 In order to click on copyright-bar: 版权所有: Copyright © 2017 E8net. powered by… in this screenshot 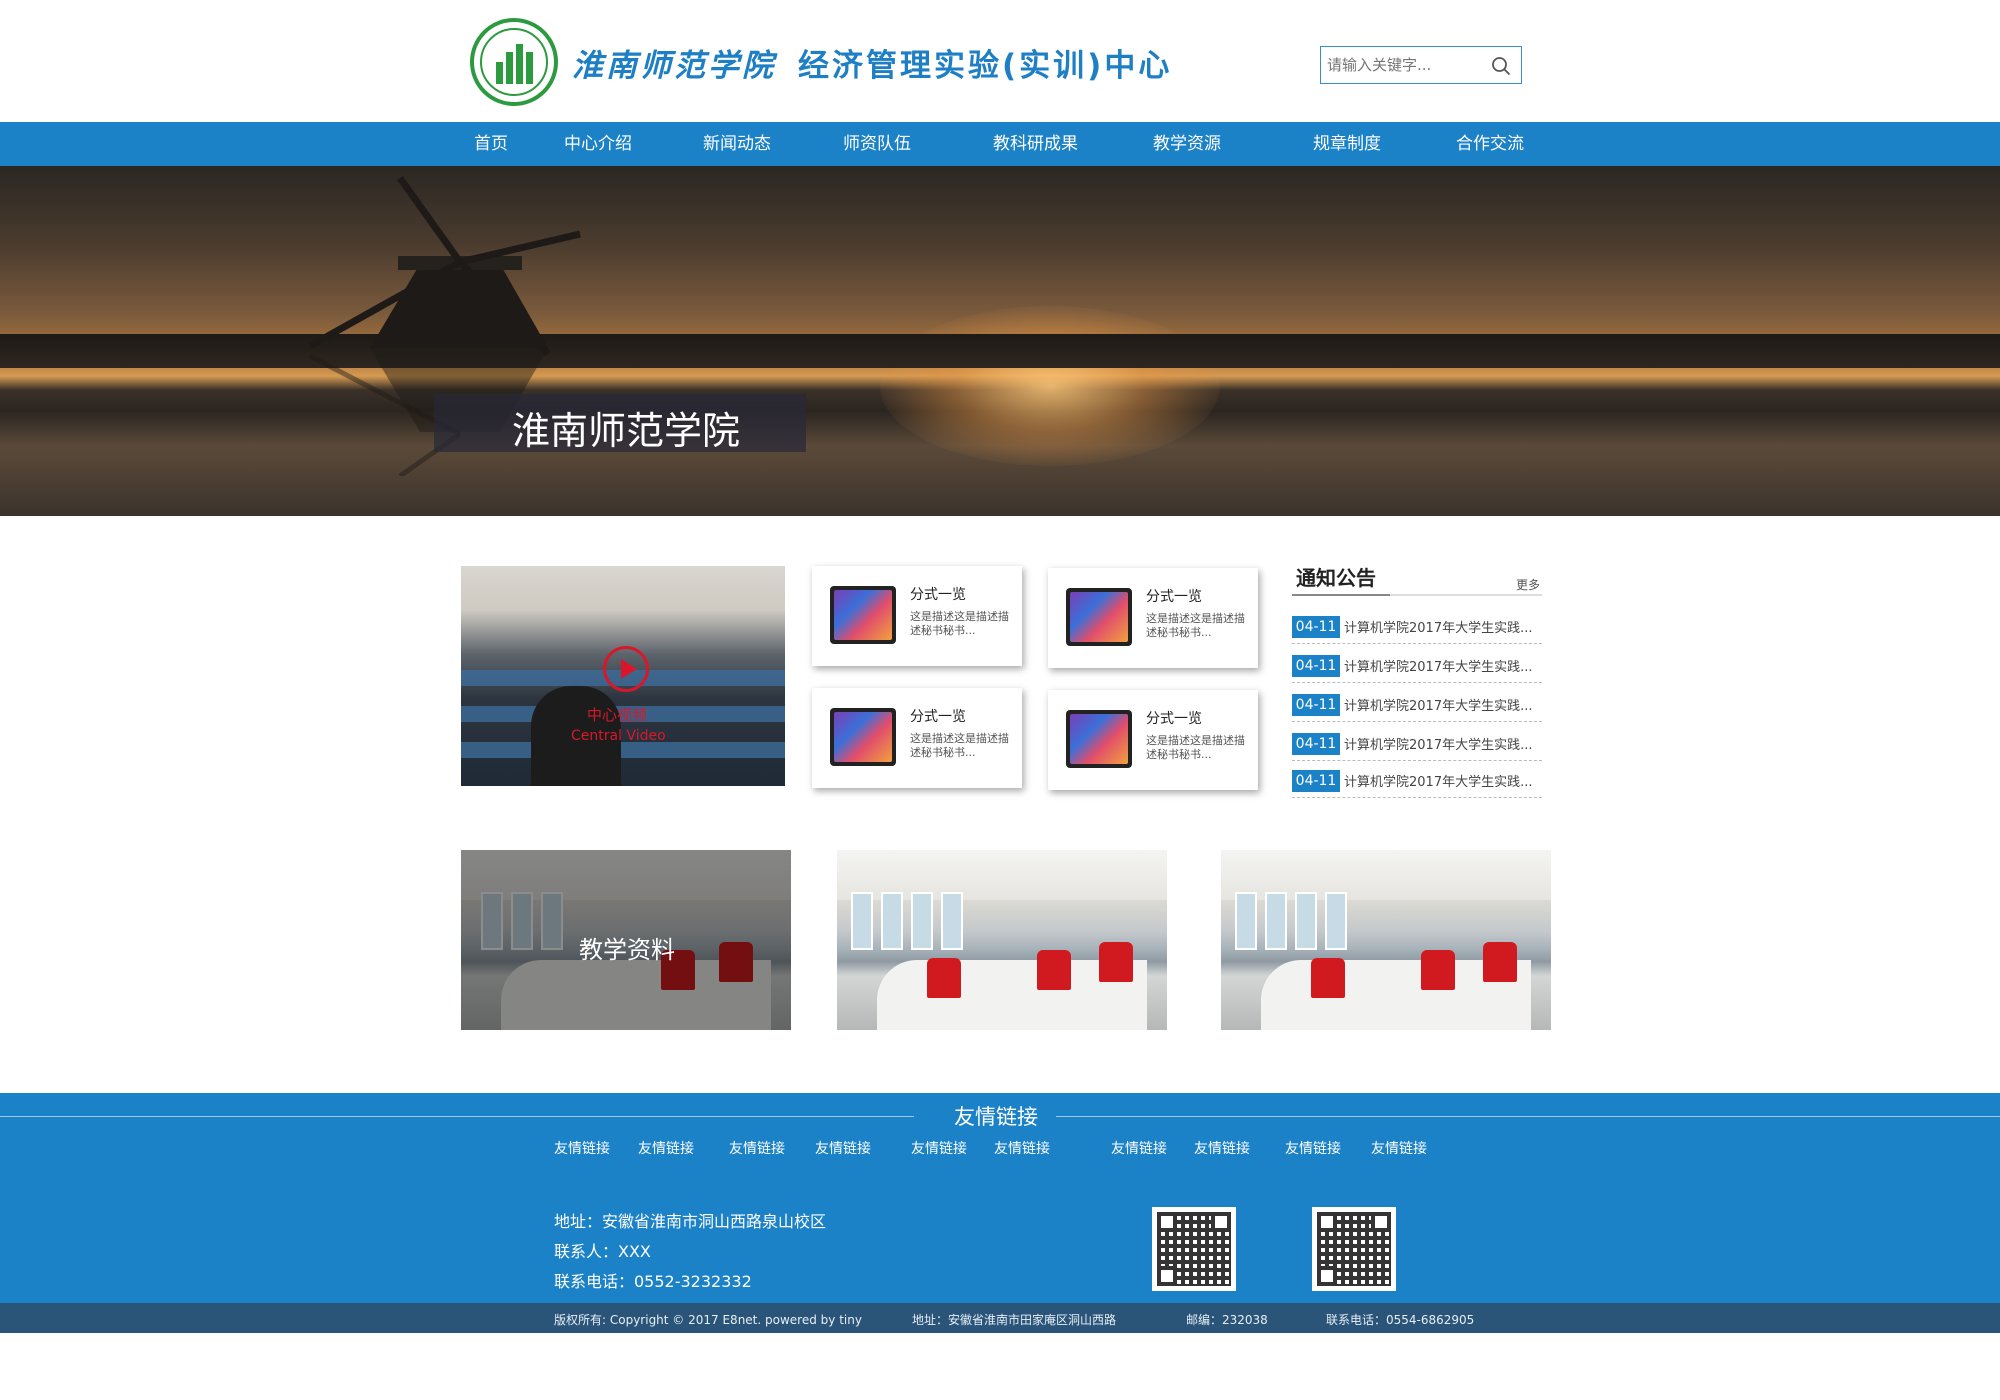, I will do `click(1000, 1318)`.